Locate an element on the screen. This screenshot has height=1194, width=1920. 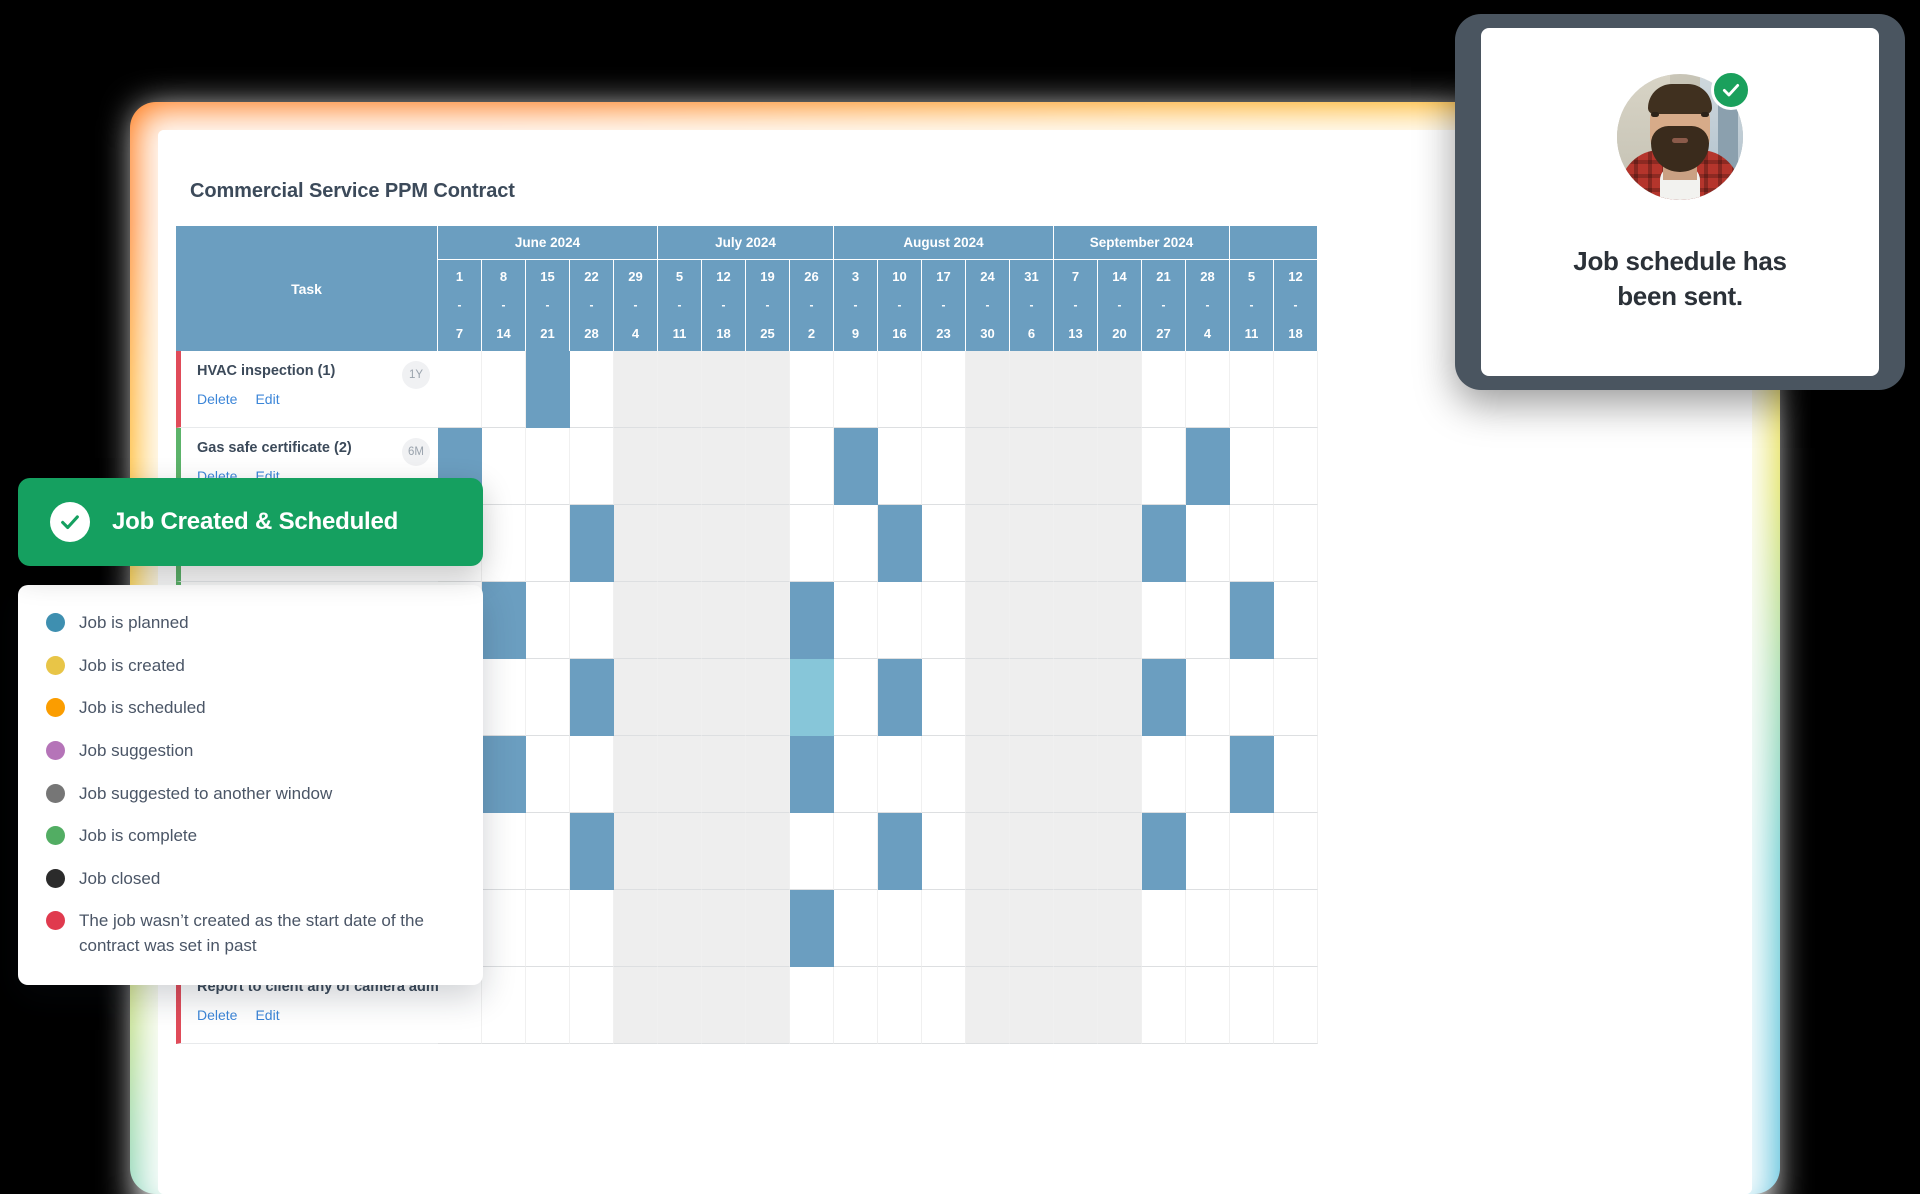
delete-link: Delete is located at coordinates (217, 399).